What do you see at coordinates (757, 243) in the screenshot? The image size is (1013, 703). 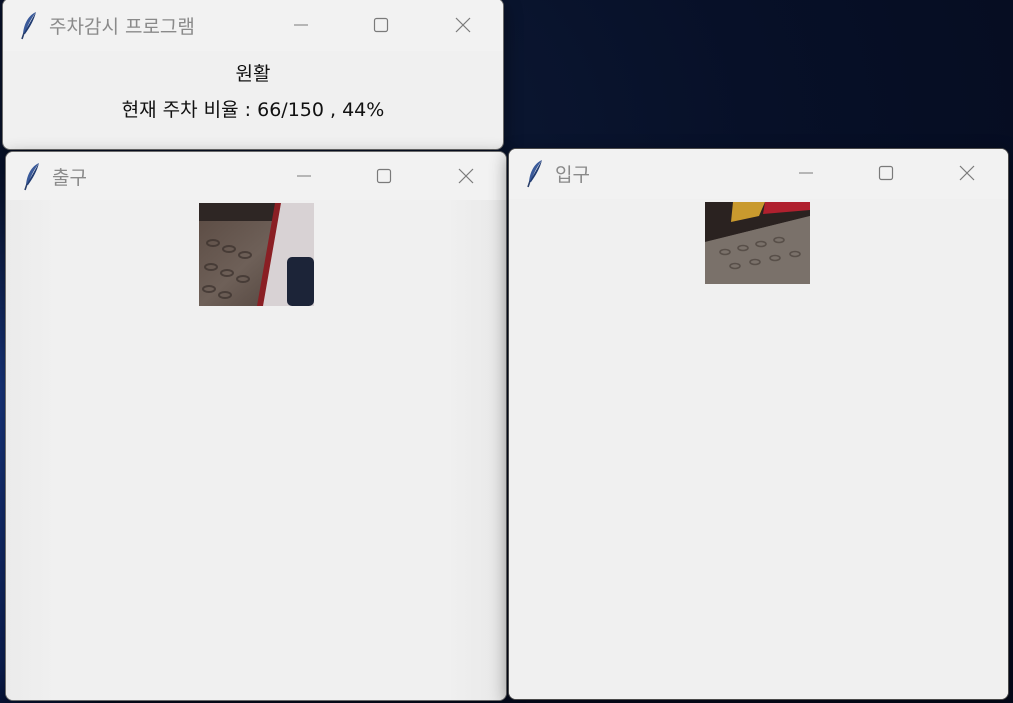 I see `entrance-camera-feed` at bounding box center [757, 243].